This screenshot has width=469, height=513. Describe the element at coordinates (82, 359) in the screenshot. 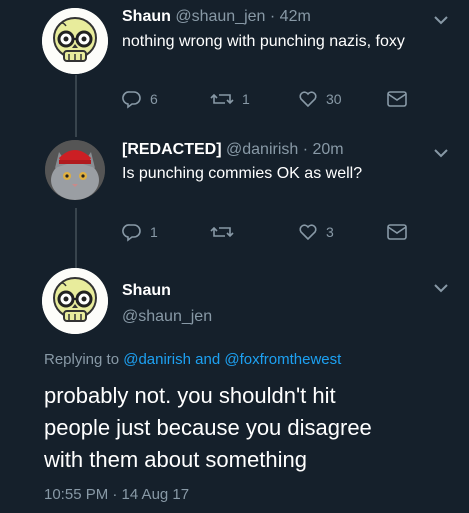

I see `replying-prefix: Replying to` at that location.